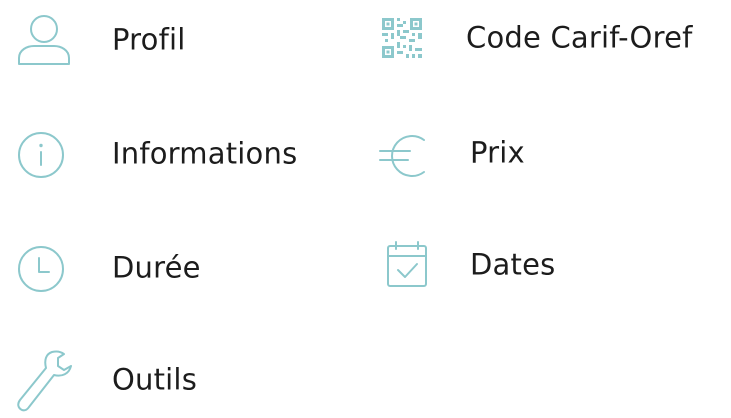 This screenshot has width=731, height=418. What do you see at coordinates (41, 155) in the screenshot?
I see `info-icon` at bounding box center [41, 155].